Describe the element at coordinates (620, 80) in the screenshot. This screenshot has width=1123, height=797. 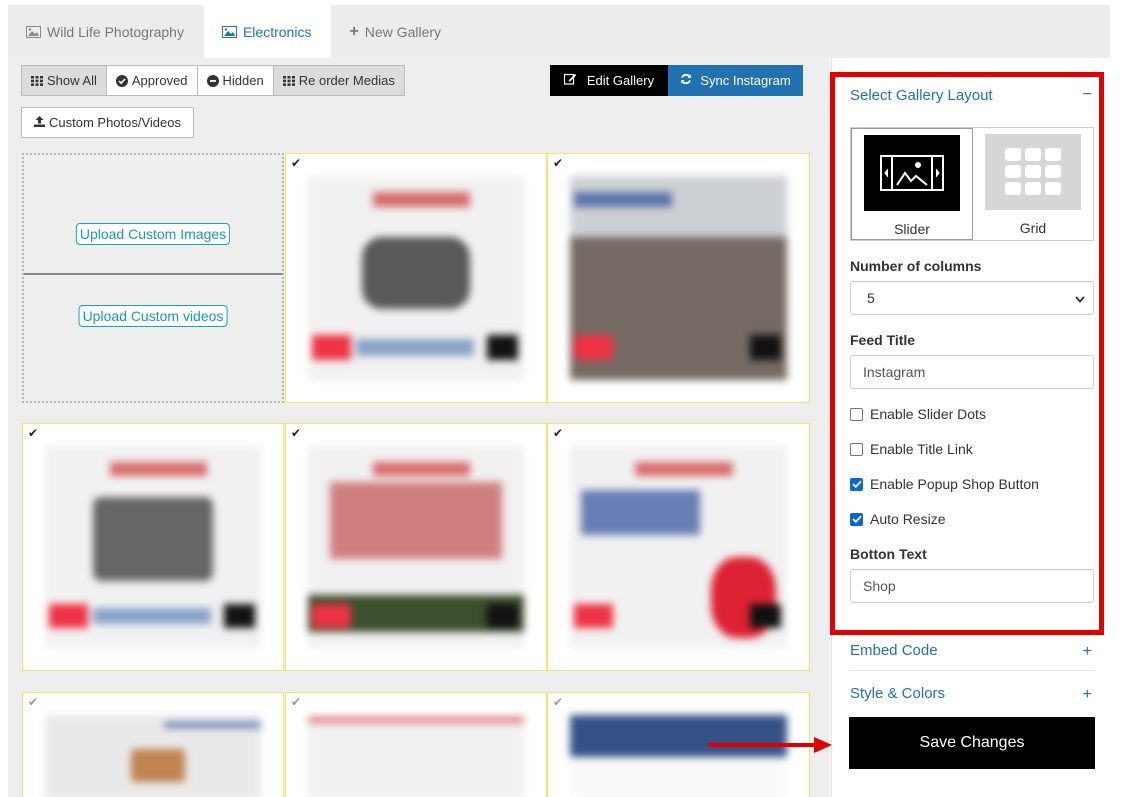
I see `edit-gallery-label: Edit Gallery` at that location.